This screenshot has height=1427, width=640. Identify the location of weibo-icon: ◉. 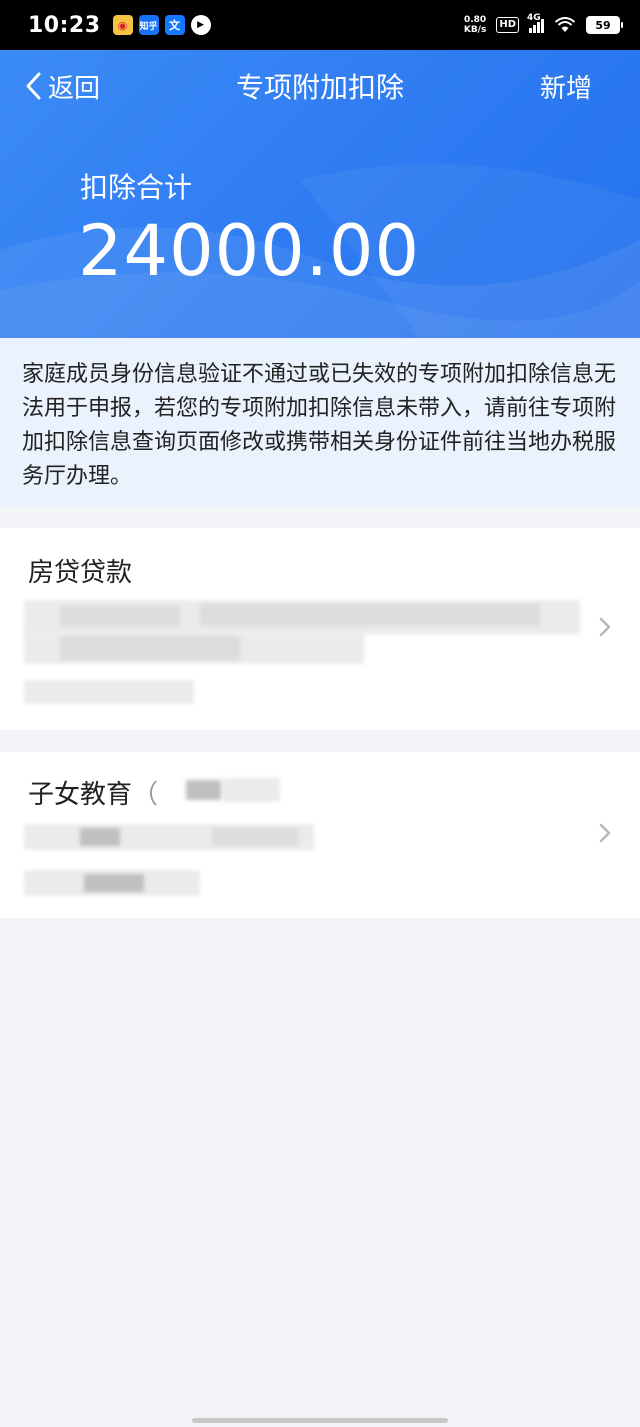
(122, 25).